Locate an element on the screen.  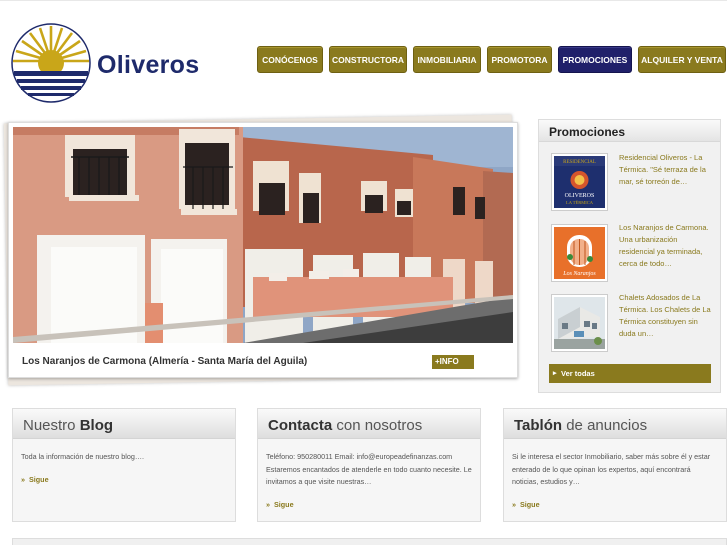
contact-box-title: Contacta con nosotros is located at coordinates (369, 424).